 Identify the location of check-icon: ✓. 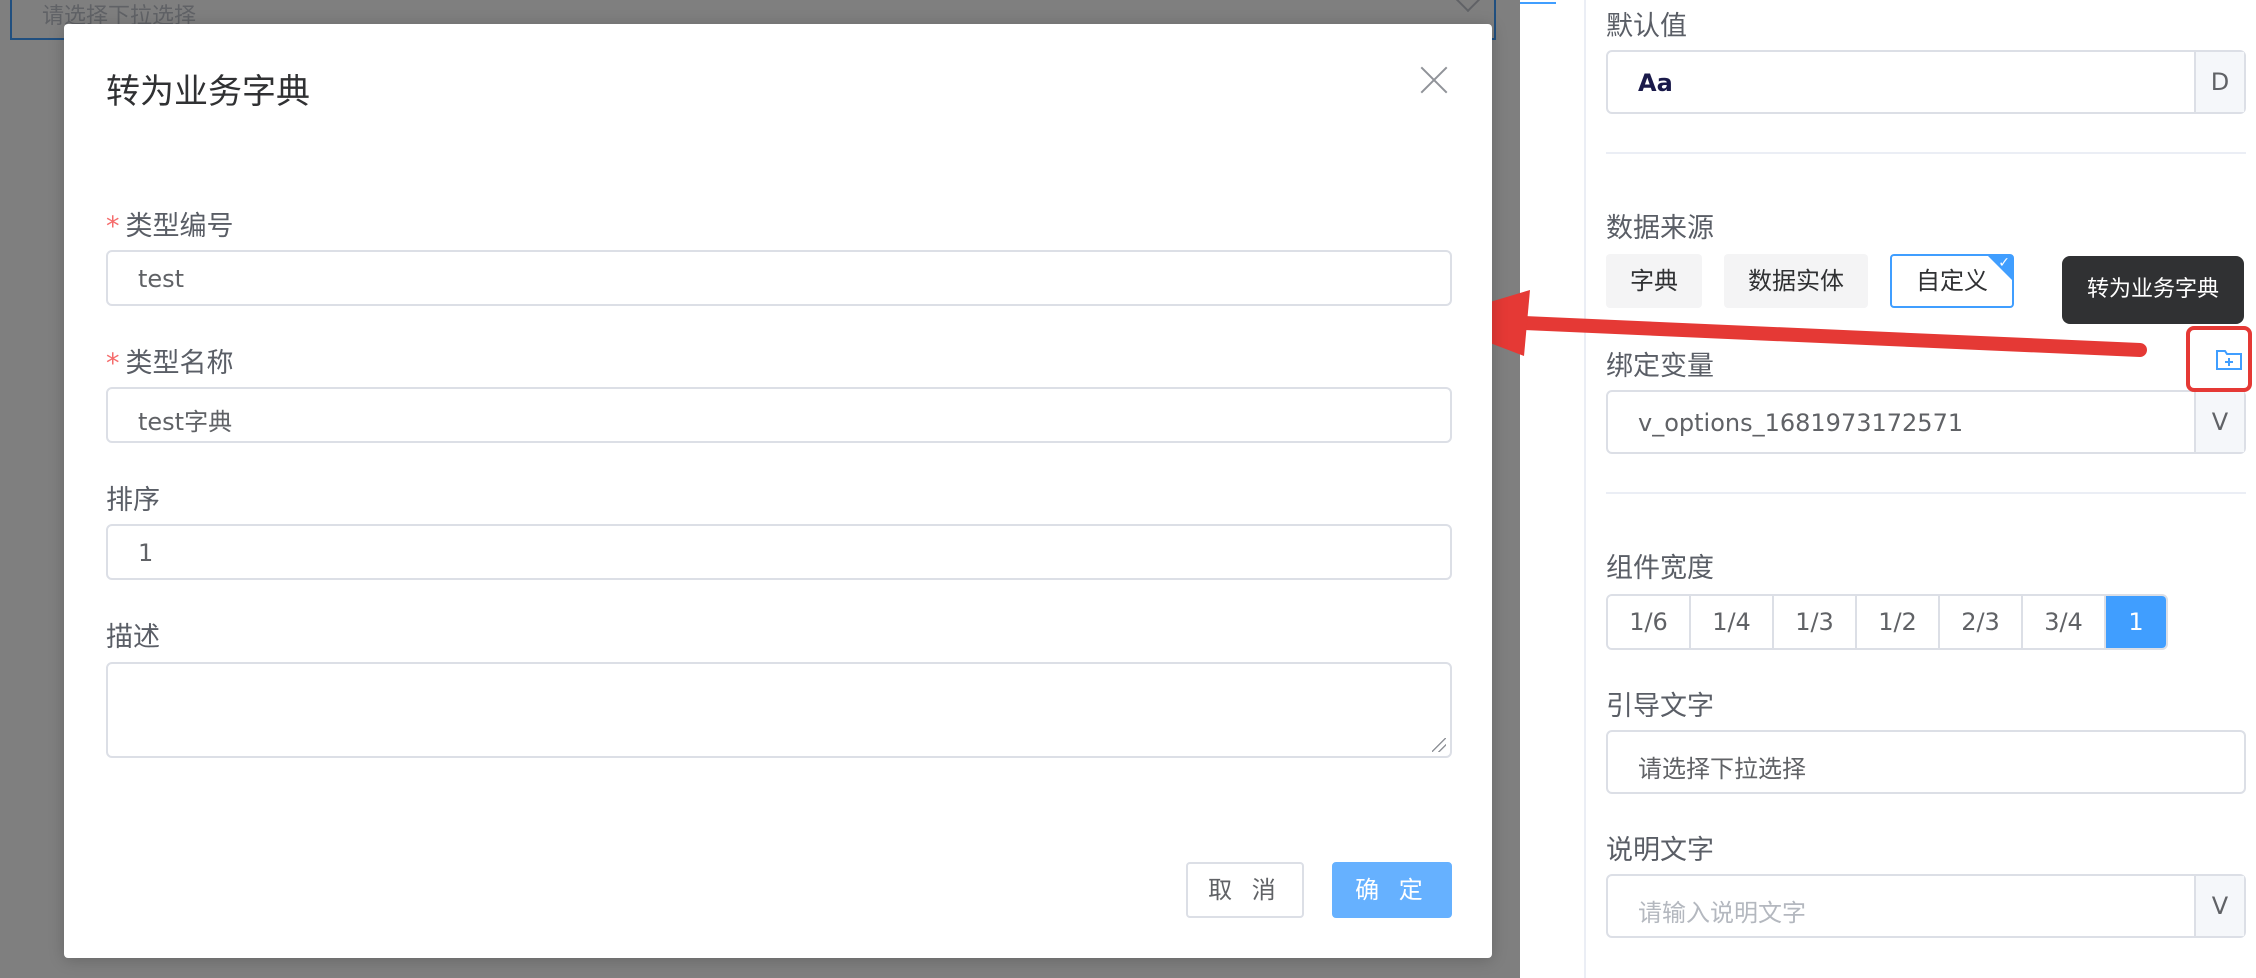
(2004, 263).